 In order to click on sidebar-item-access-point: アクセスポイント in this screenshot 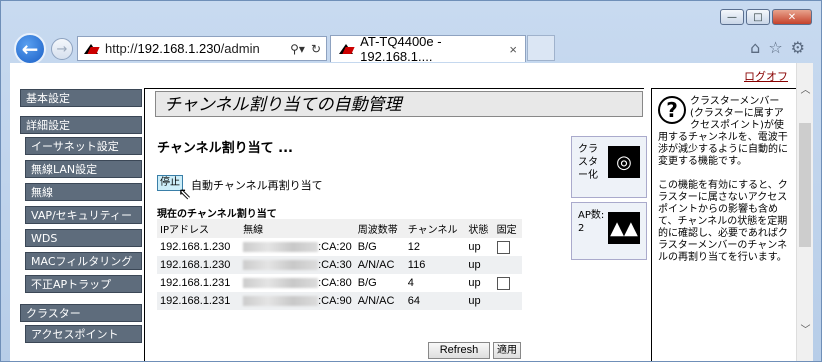, I will do `click(83, 334)`.